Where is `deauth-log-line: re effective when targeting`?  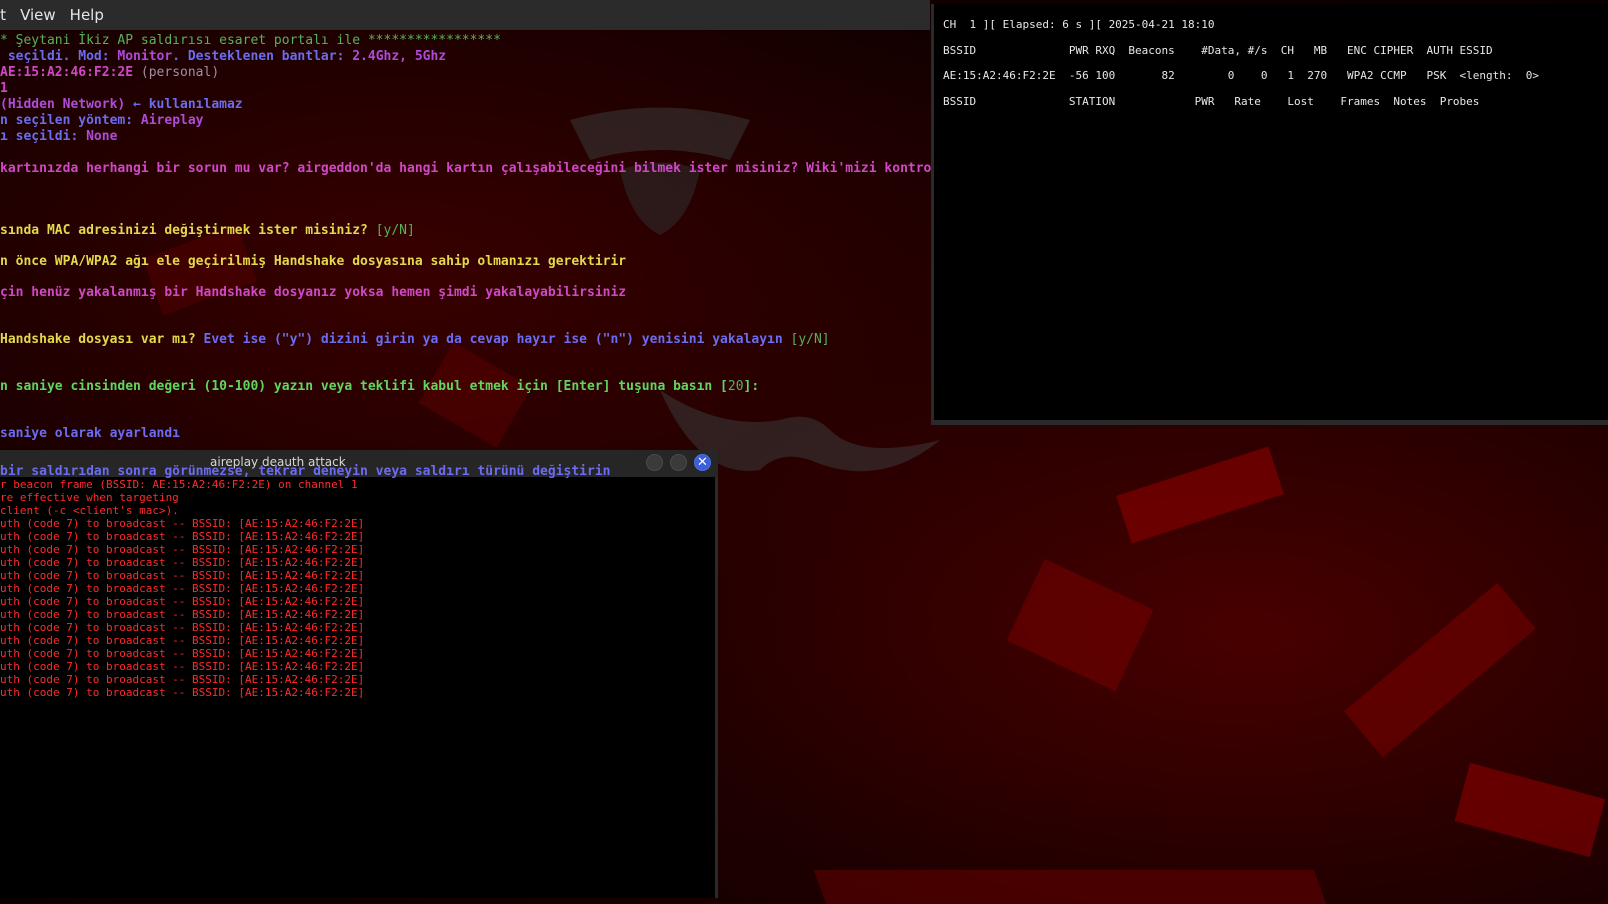 deauth-log-line: re effective when targeting is located at coordinates (89, 497).